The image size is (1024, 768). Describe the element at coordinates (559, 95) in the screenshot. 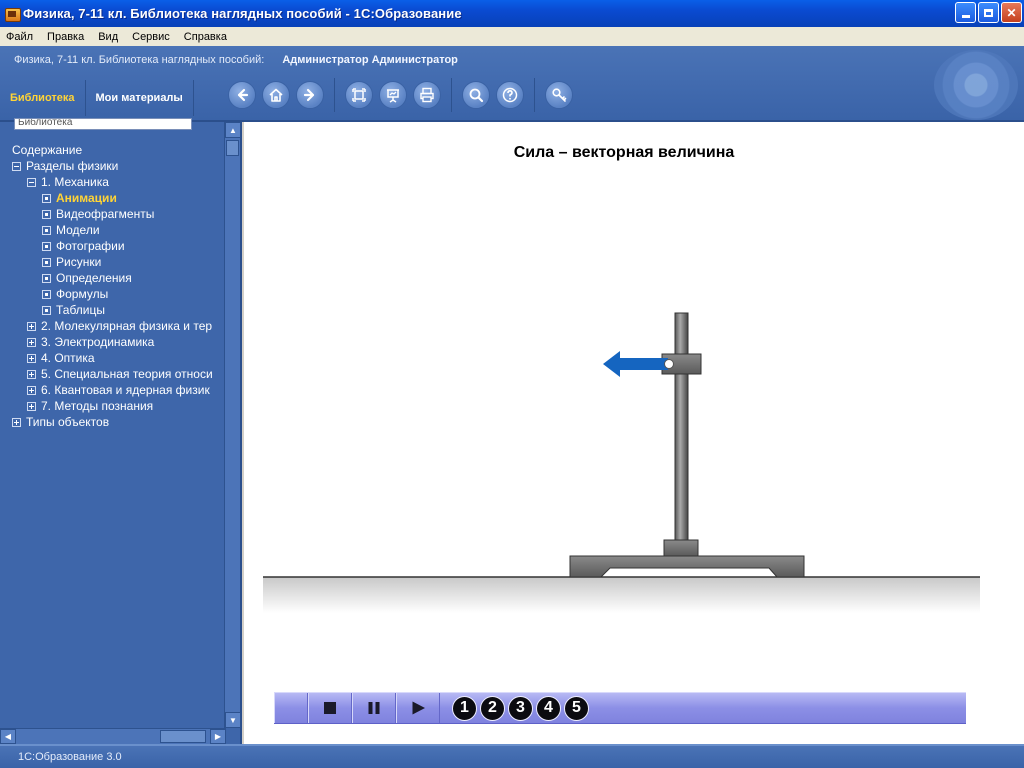

I see `key-button` at that location.